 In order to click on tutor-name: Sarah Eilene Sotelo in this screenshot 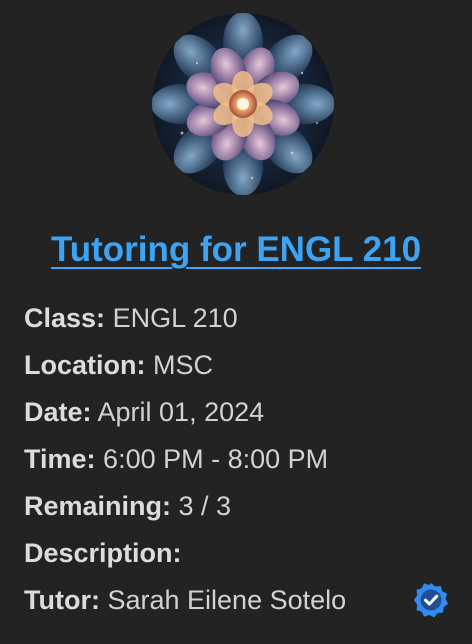, I will do `click(227, 600)`.